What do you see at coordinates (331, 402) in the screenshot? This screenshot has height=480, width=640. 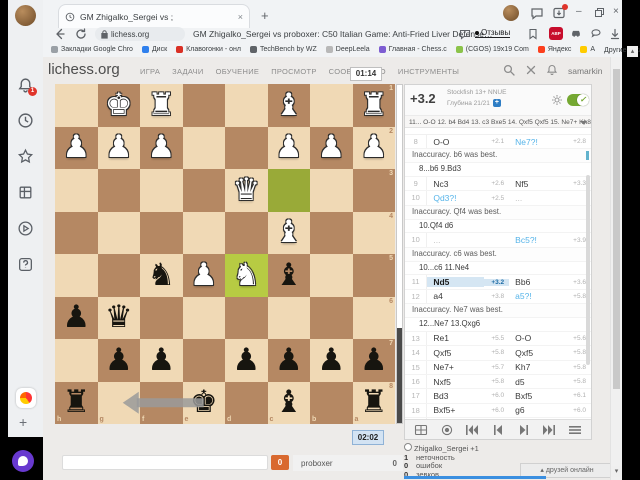 I see `square-b8: b` at bounding box center [331, 402].